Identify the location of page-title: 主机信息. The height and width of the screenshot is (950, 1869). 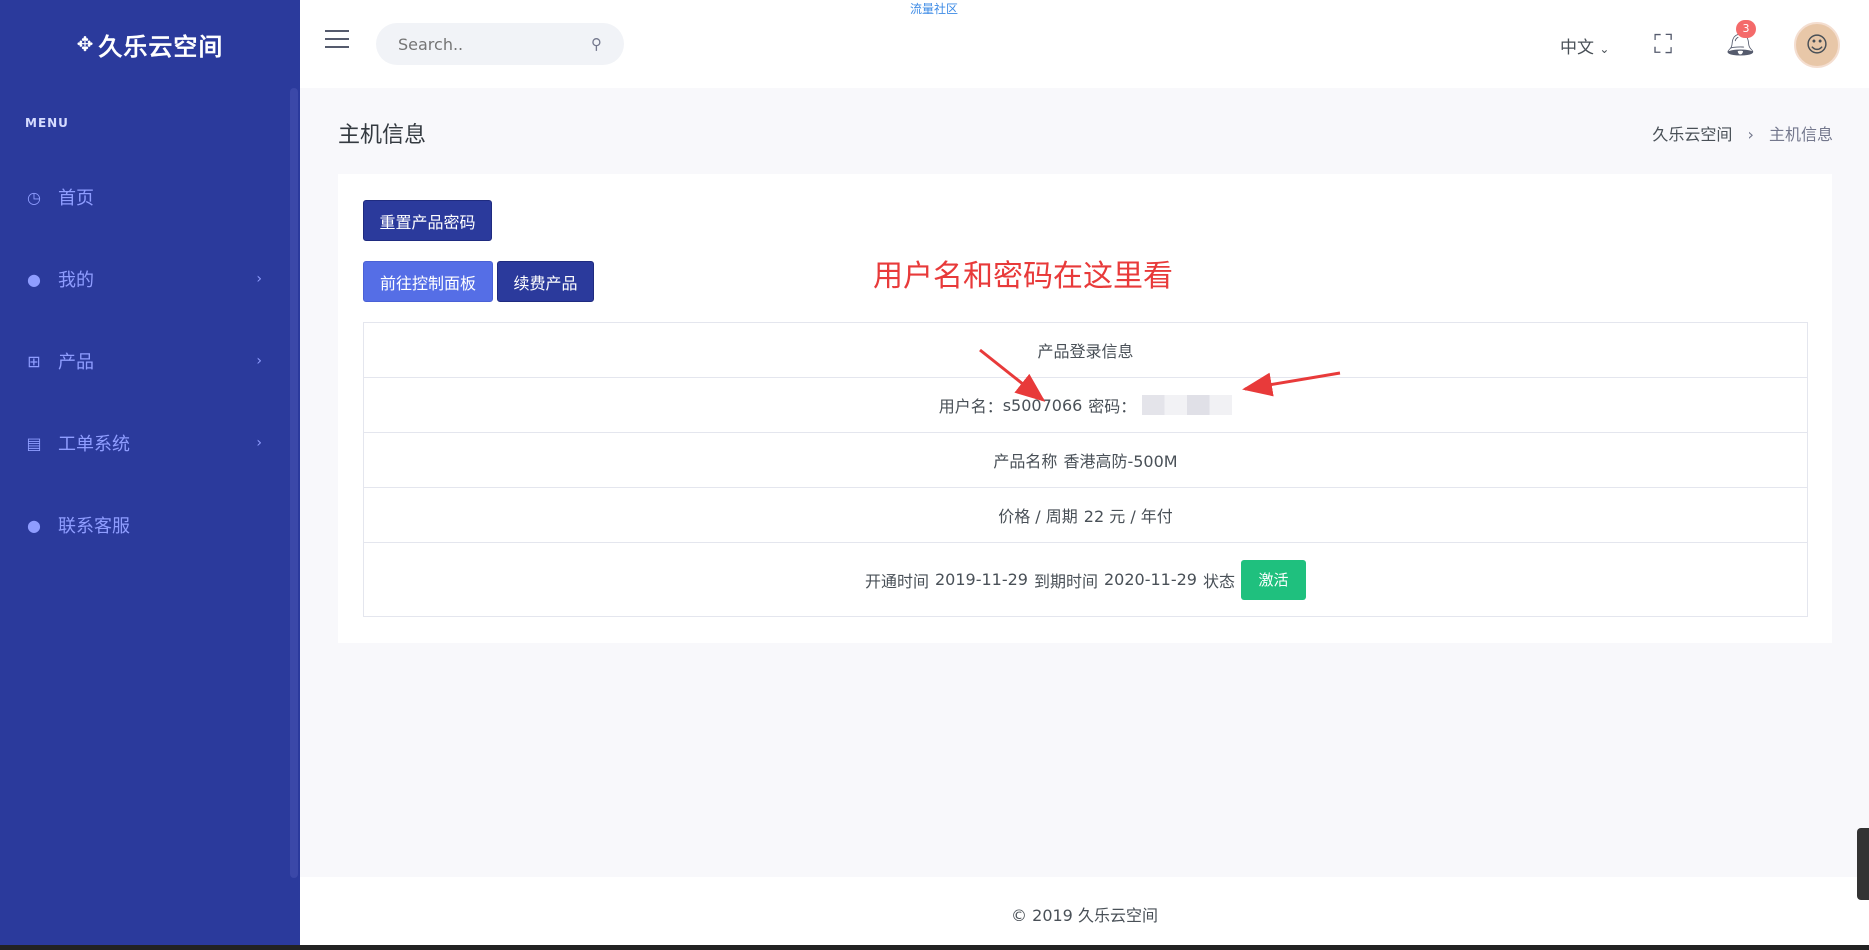
(382, 135).